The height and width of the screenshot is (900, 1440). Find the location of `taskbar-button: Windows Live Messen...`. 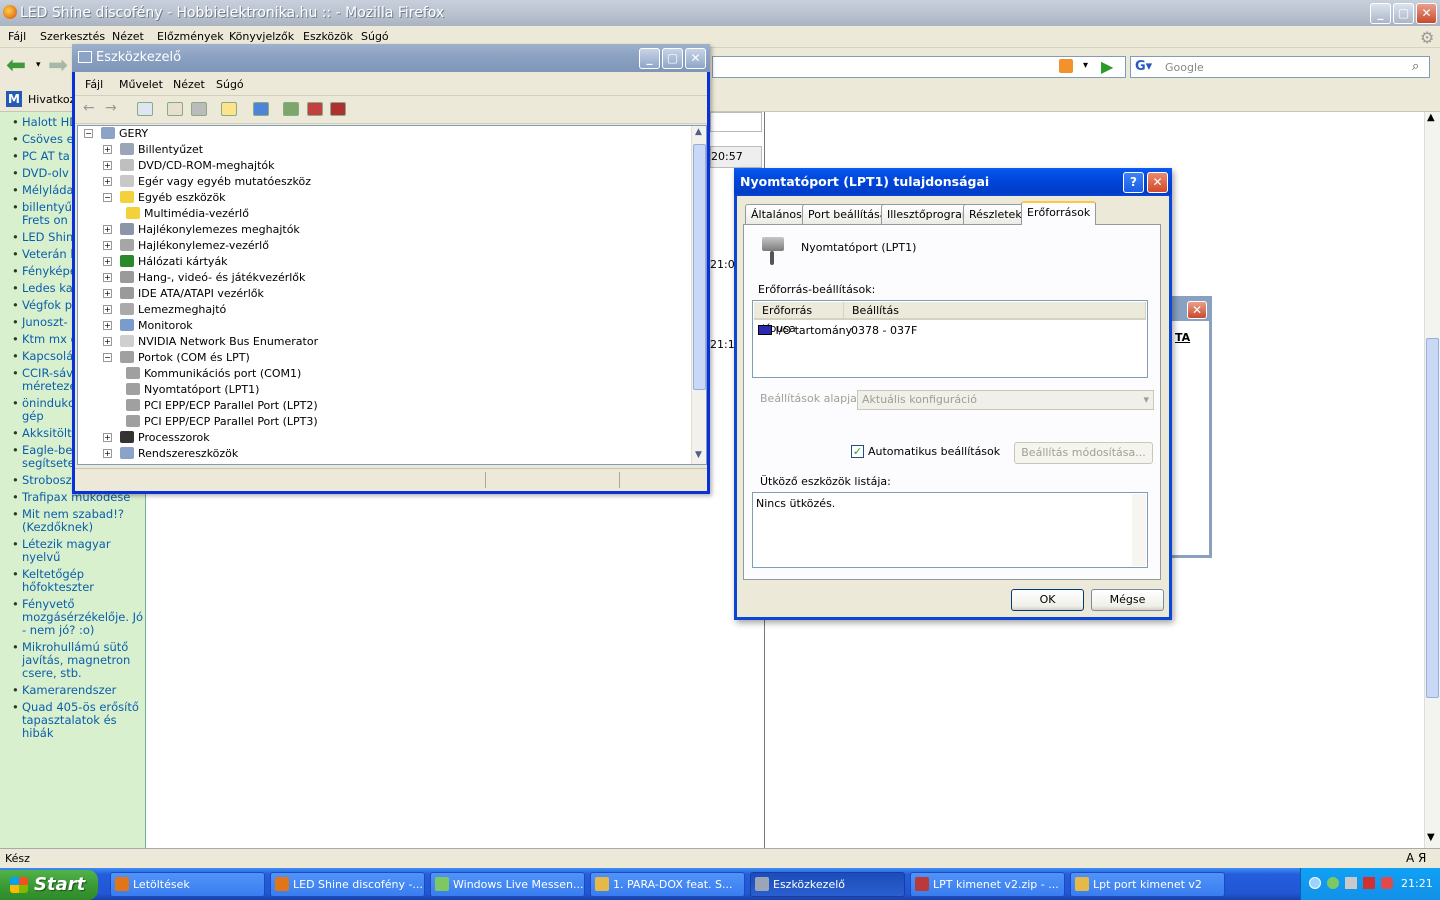

taskbar-button: Windows Live Messen... is located at coordinates (507, 884).